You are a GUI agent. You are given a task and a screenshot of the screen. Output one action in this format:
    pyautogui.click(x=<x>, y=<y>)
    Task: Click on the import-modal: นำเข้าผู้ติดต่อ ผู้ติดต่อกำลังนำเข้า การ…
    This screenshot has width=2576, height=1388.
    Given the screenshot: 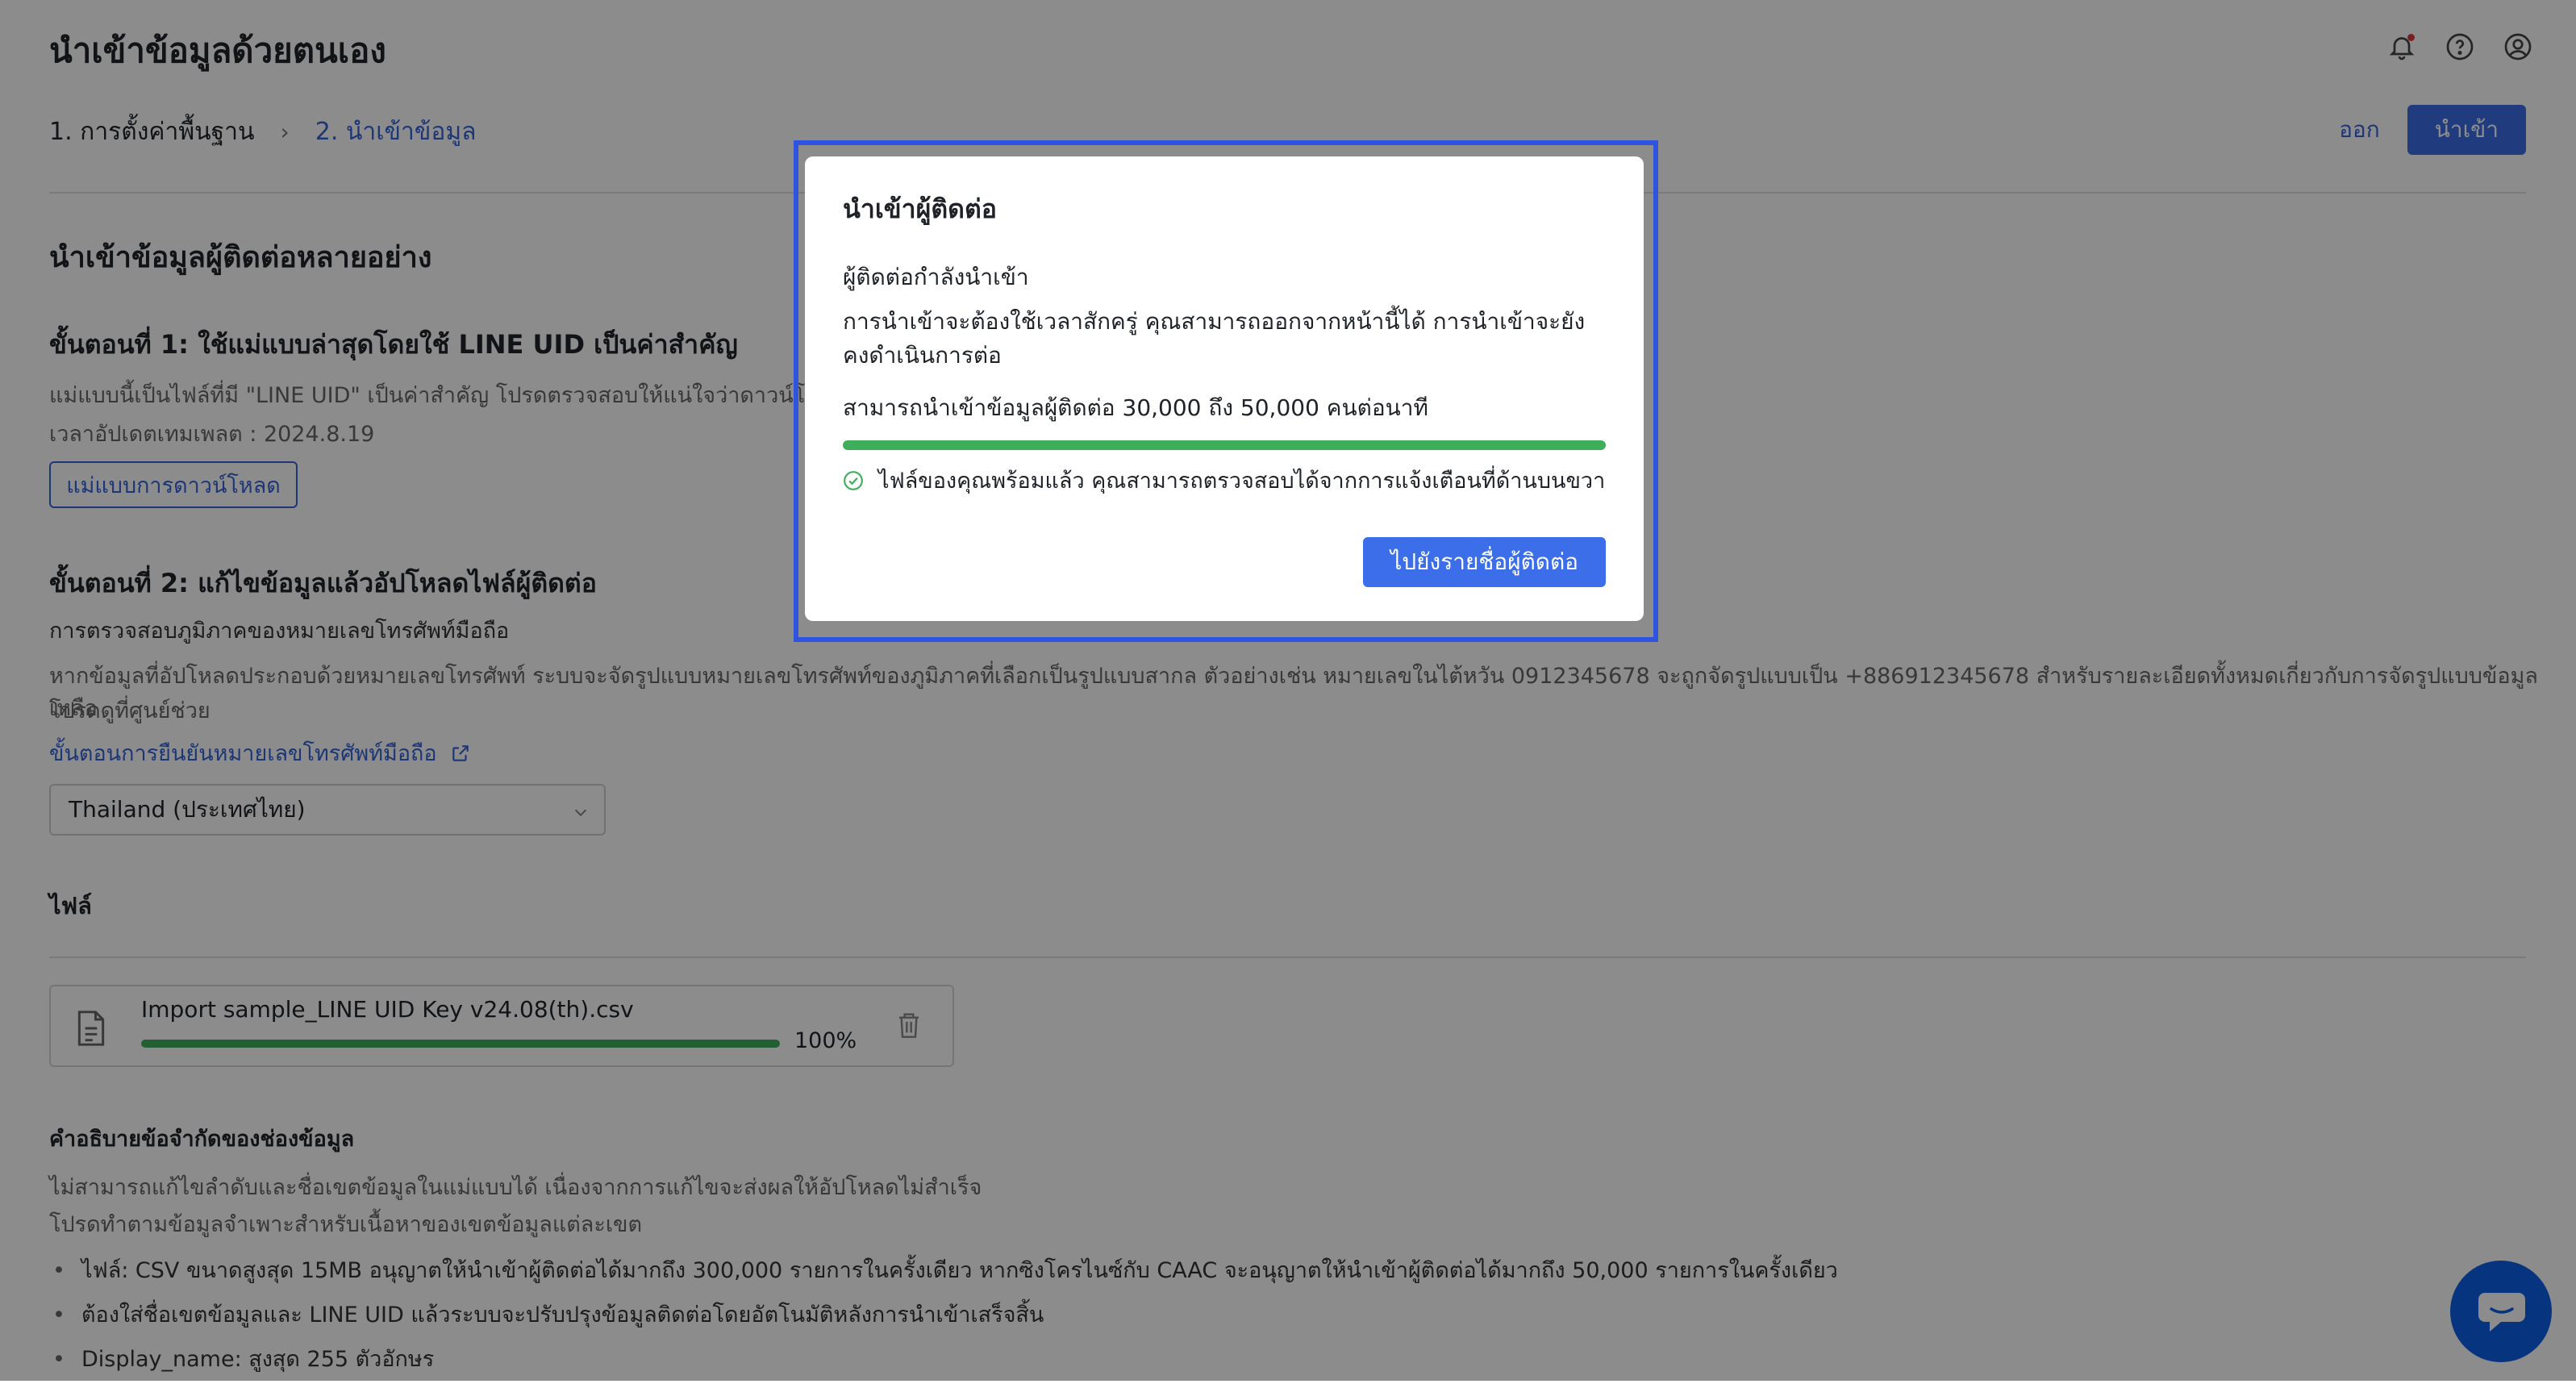 What is the action you would take?
    pyautogui.click(x=1224, y=388)
    